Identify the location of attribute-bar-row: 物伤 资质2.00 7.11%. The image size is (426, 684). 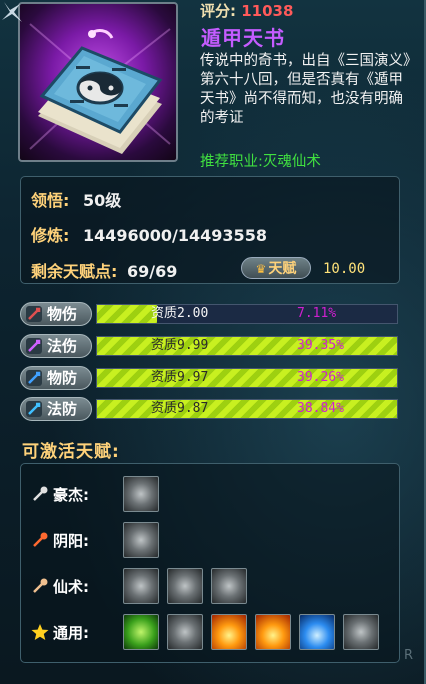
(210, 314).